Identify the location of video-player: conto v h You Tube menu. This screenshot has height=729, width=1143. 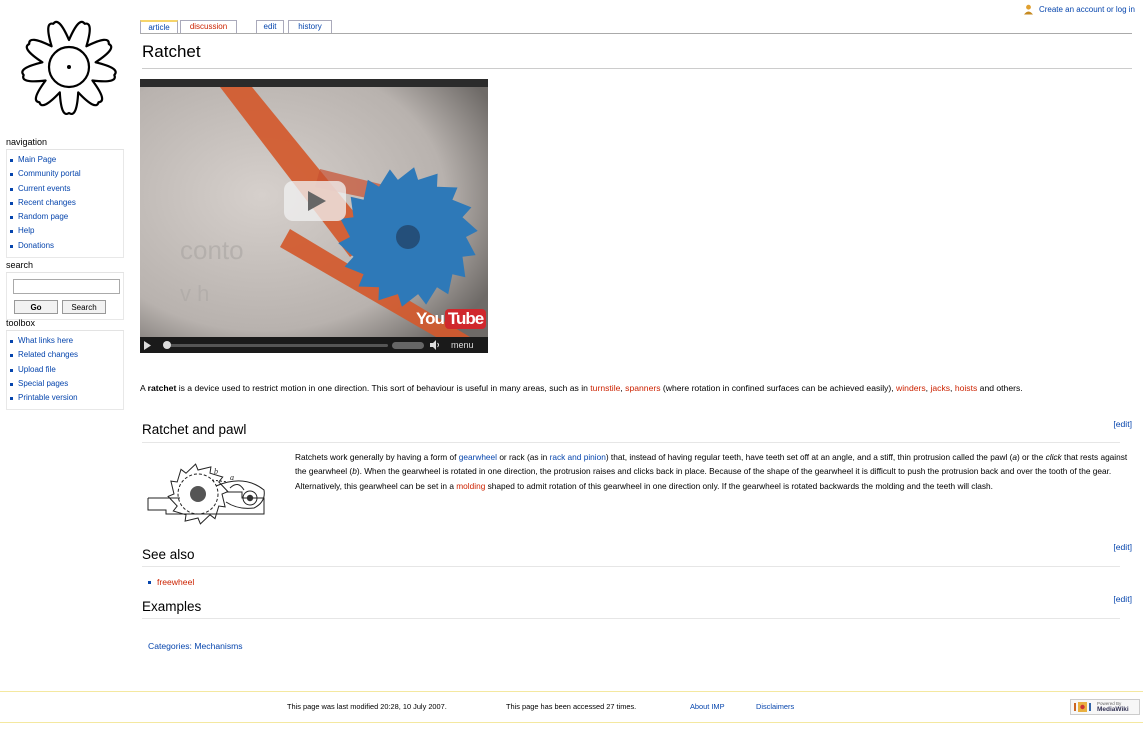
(314, 216).